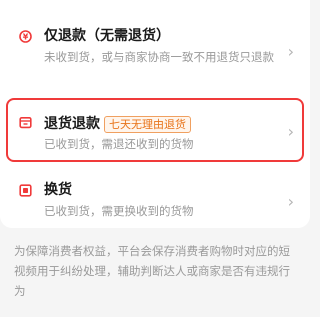  Describe the element at coordinates (119, 211) in the screenshot. I see `option-desc: 已收到货，需更换收到的货物` at that location.